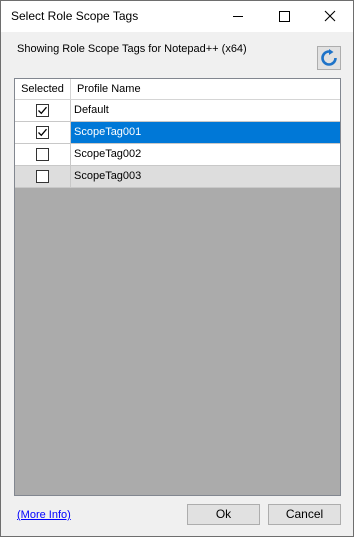 The width and height of the screenshot is (354, 537). I want to click on maximize-button, so click(284, 16).